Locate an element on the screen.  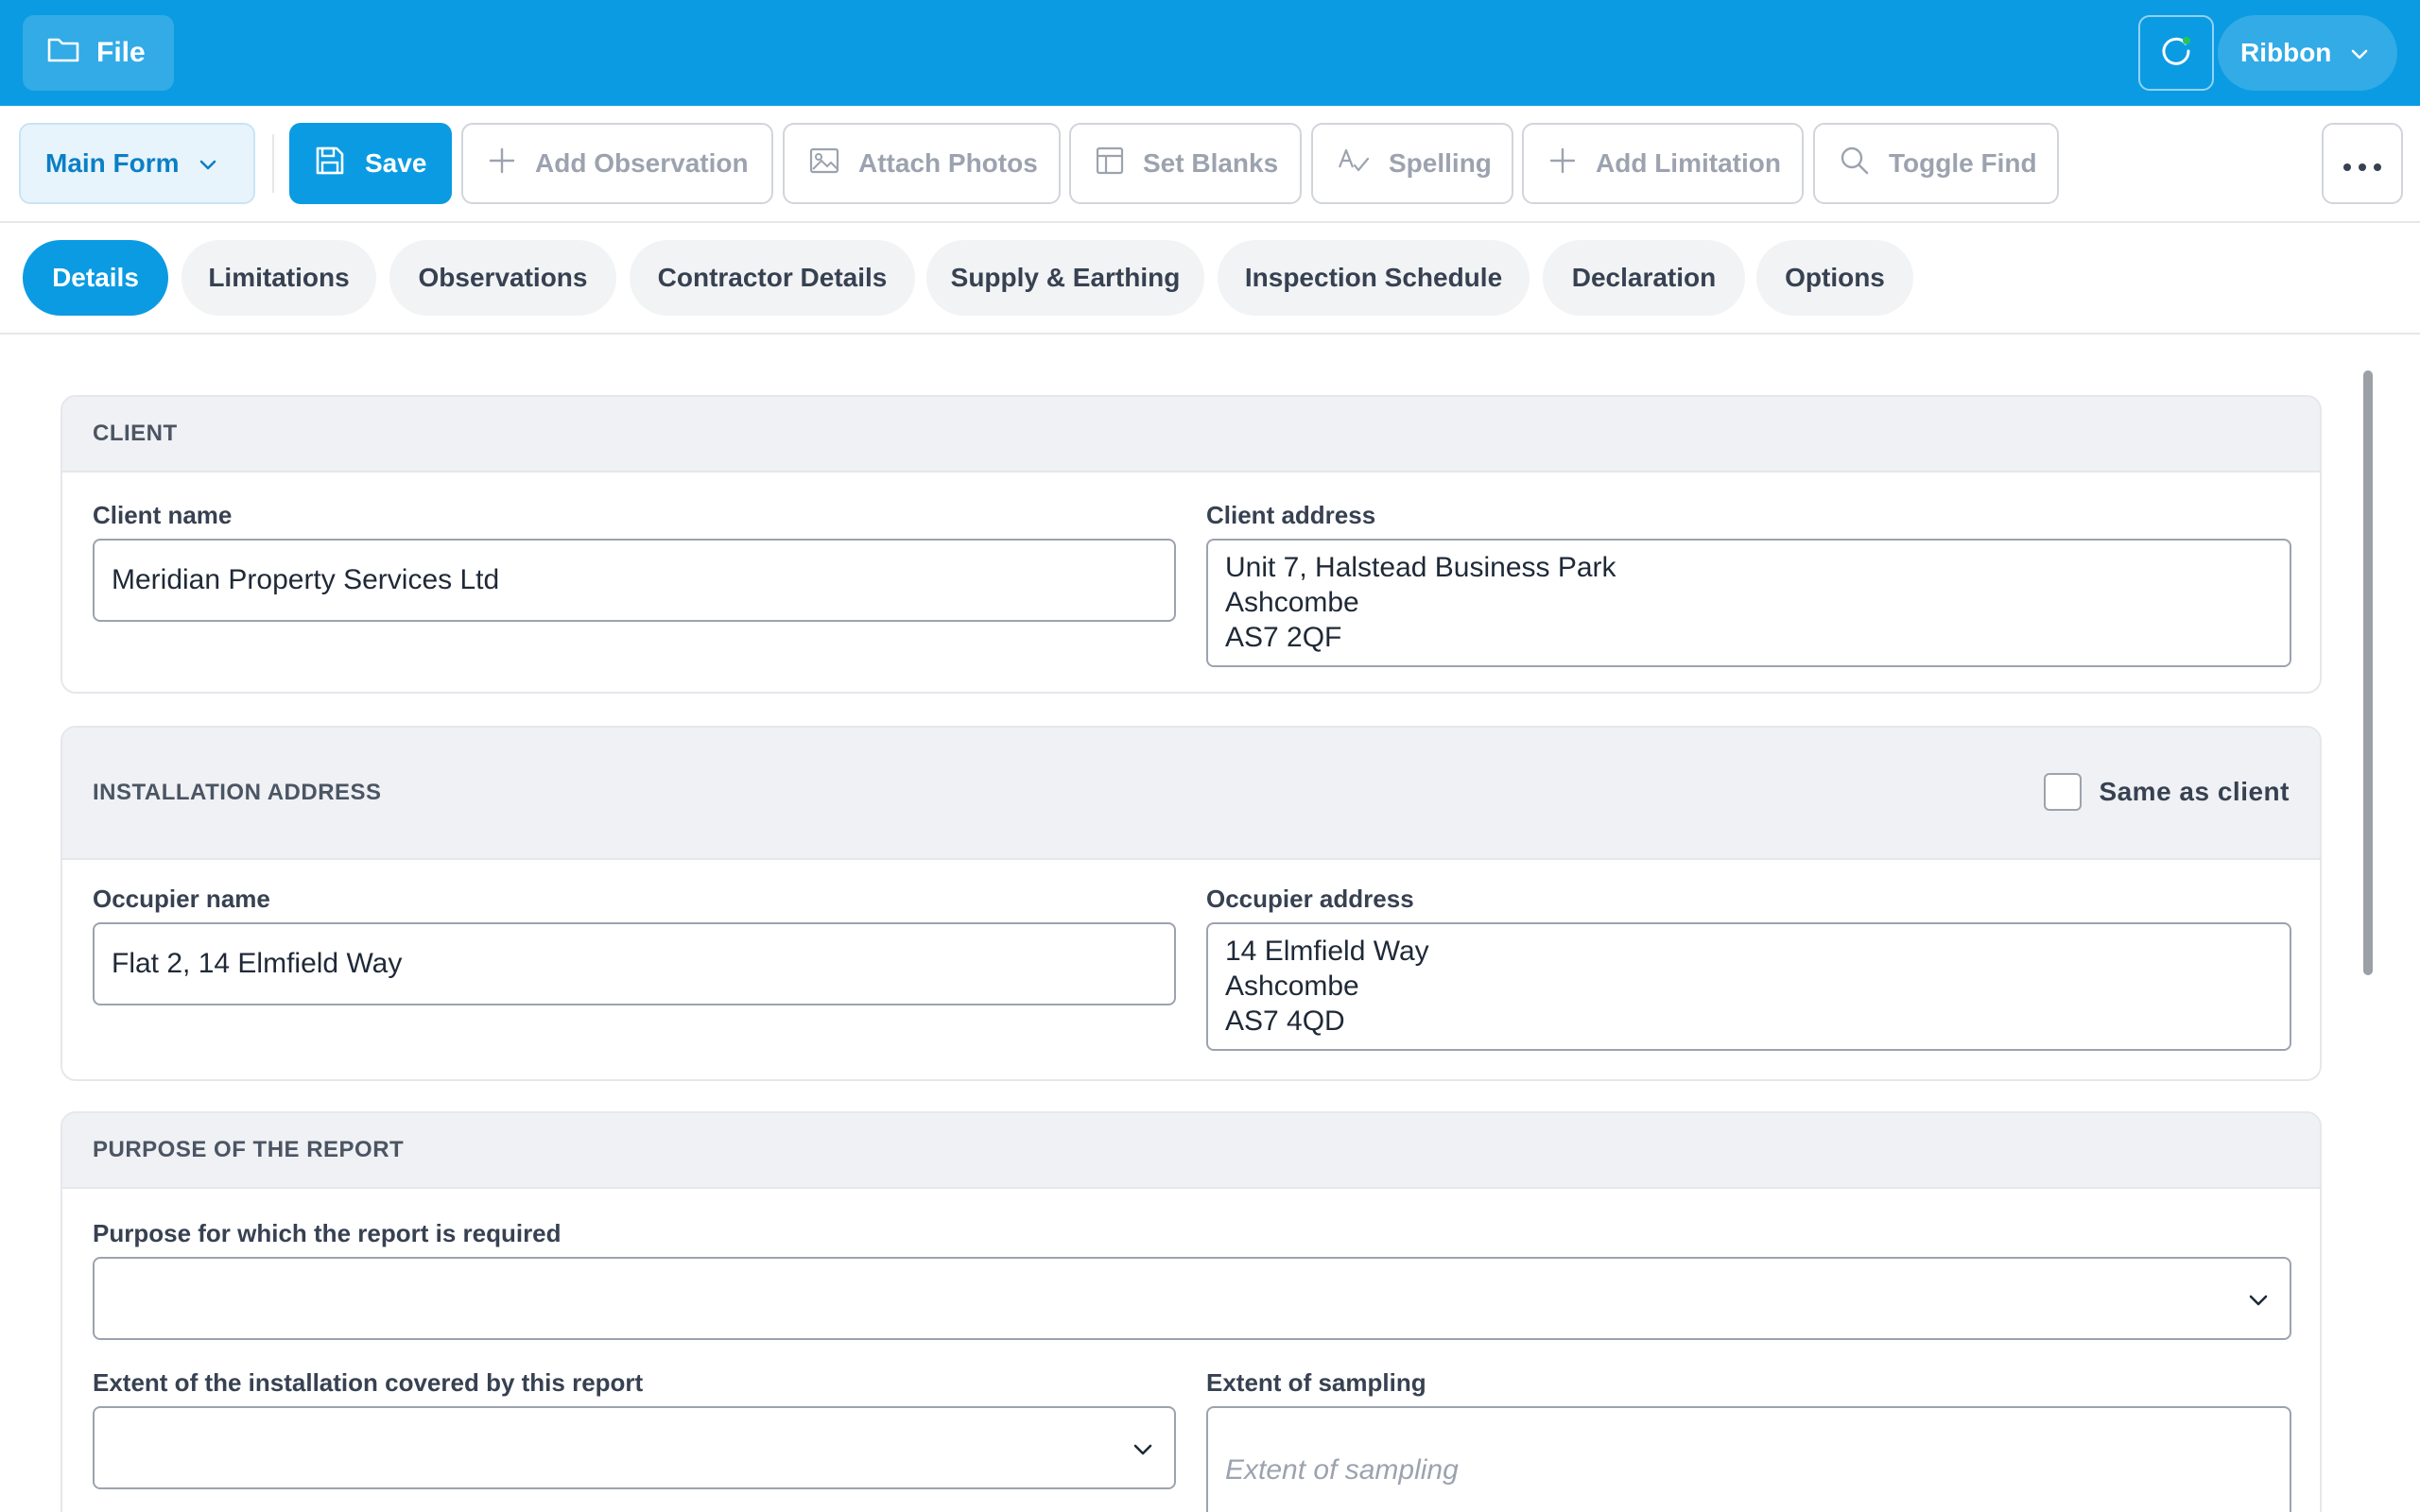
image-icon is located at coordinates (824, 163).